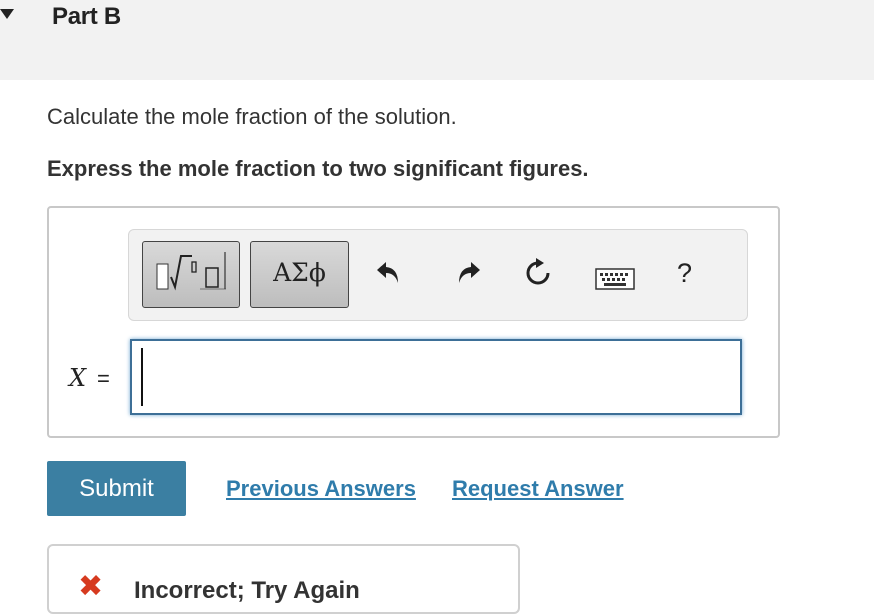  I want to click on symbols-button: ΑΣϕ, so click(299, 274).